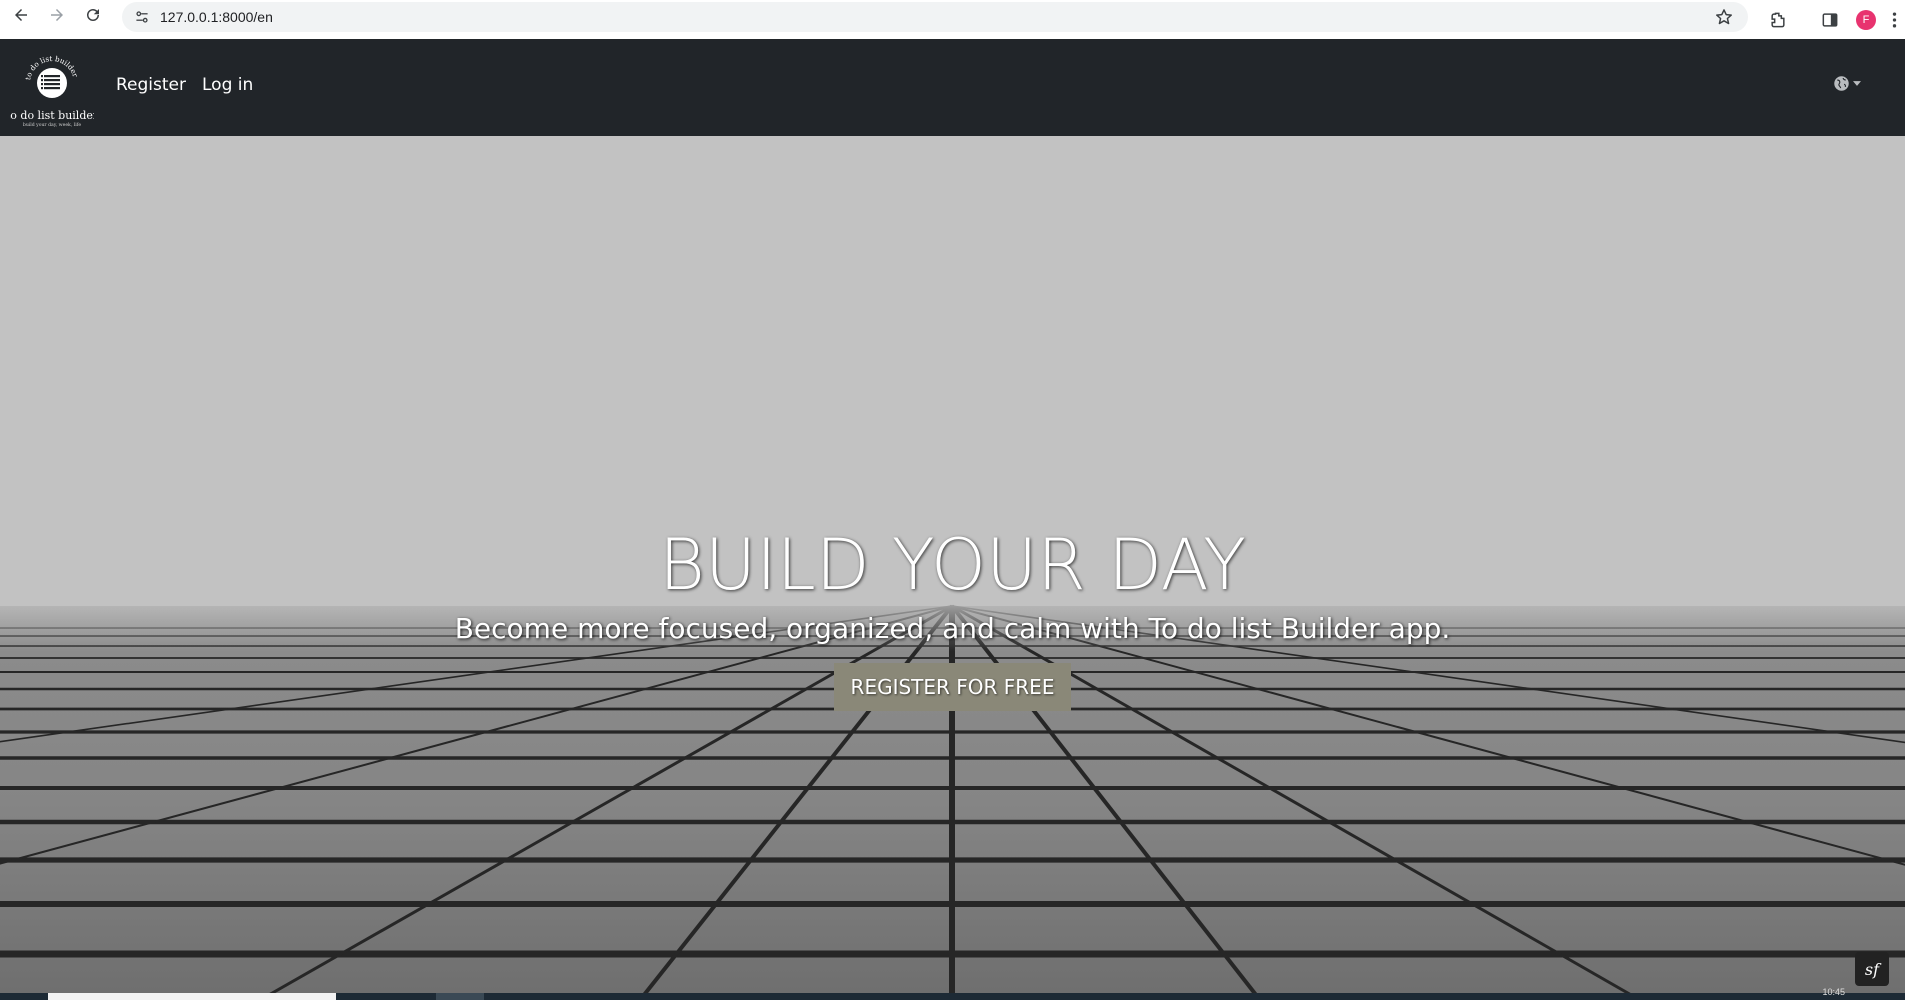 The image size is (1905, 1000). I want to click on address-bar: 127.0.0.1:8000/en, so click(935, 17).